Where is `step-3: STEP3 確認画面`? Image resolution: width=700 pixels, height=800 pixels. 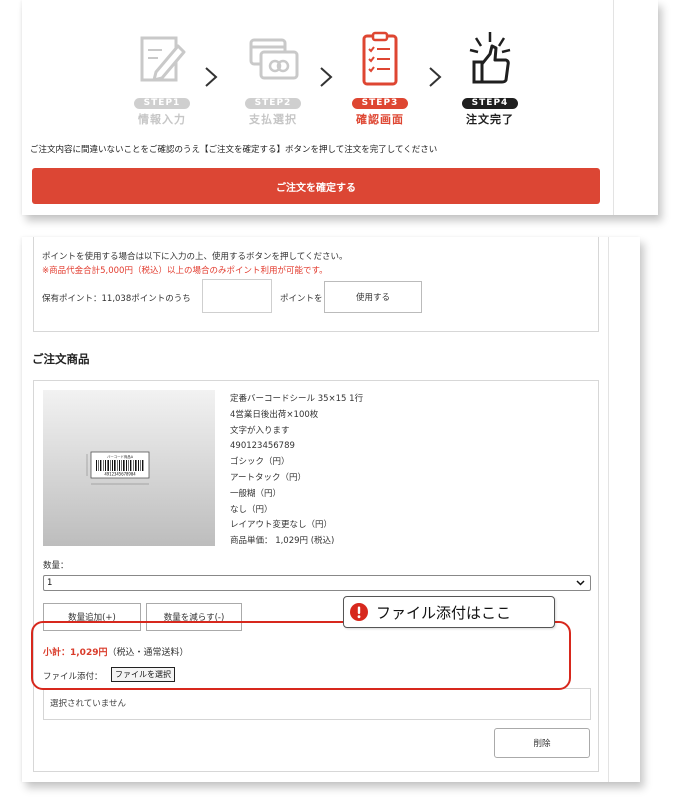
step-3: STEP3 確認画面 is located at coordinates (380, 78).